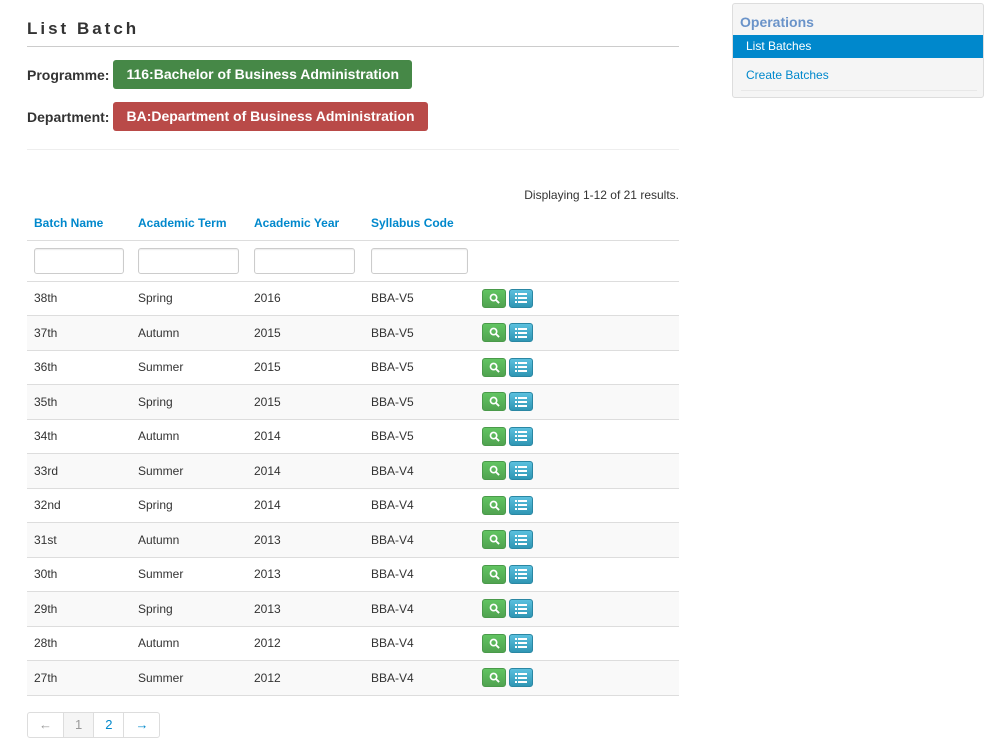 Image resolution: width=1006 pixels, height=751 pixels. What do you see at coordinates (353, 505) in the screenshot?
I see `table-row: 32nd Spring 2014 BBA-V4` at bounding box center [353, 505].